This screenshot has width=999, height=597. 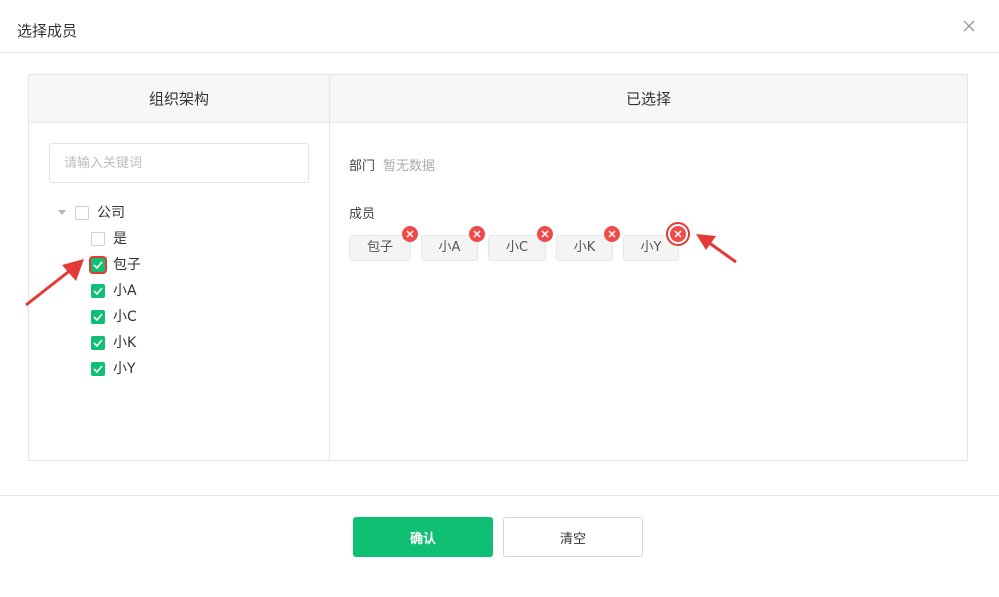 What do you see at coordinates (120, 239) in the screenshot?
I see `tree-node-label: 是` at bounding box center [120, 239].